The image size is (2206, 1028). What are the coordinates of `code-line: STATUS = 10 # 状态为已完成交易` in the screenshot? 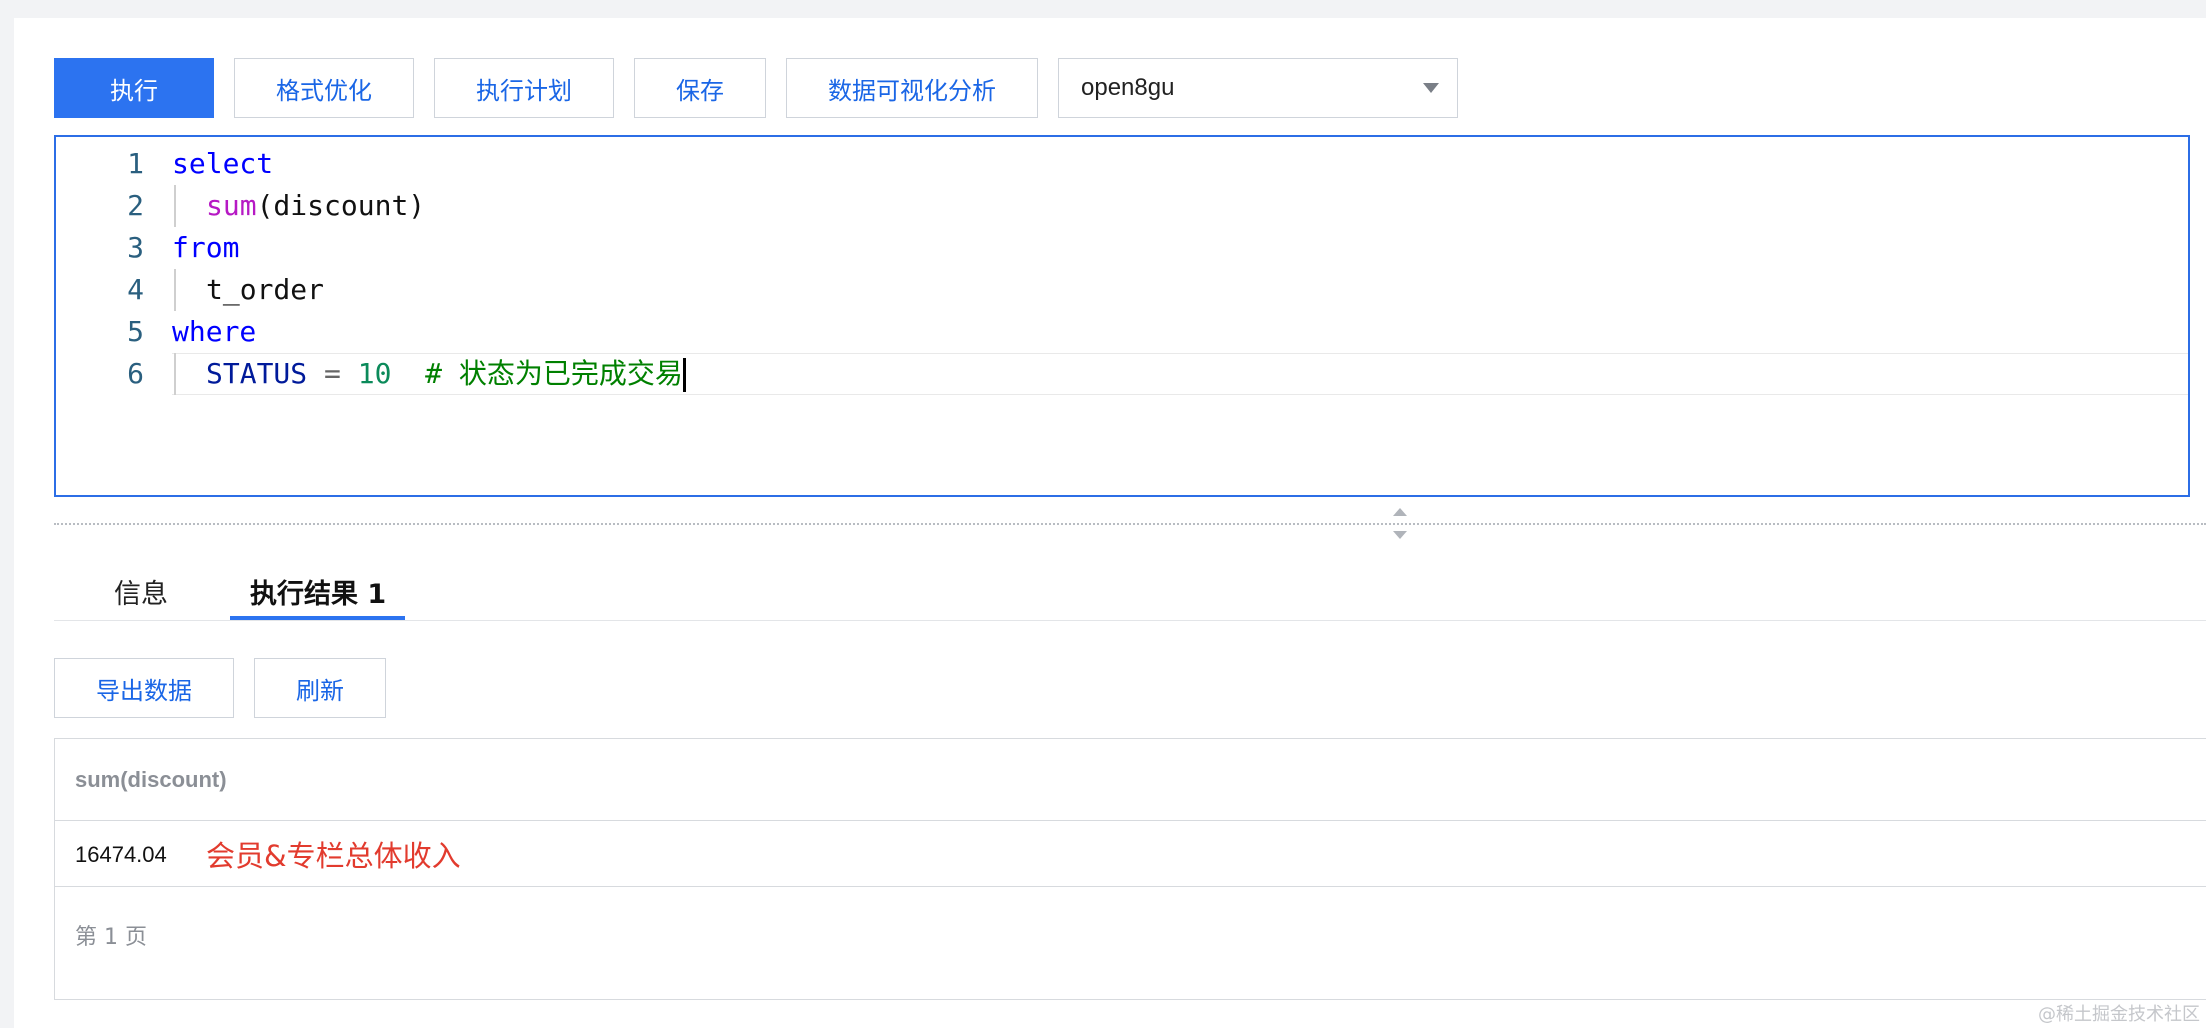 It's located at (446, 374).